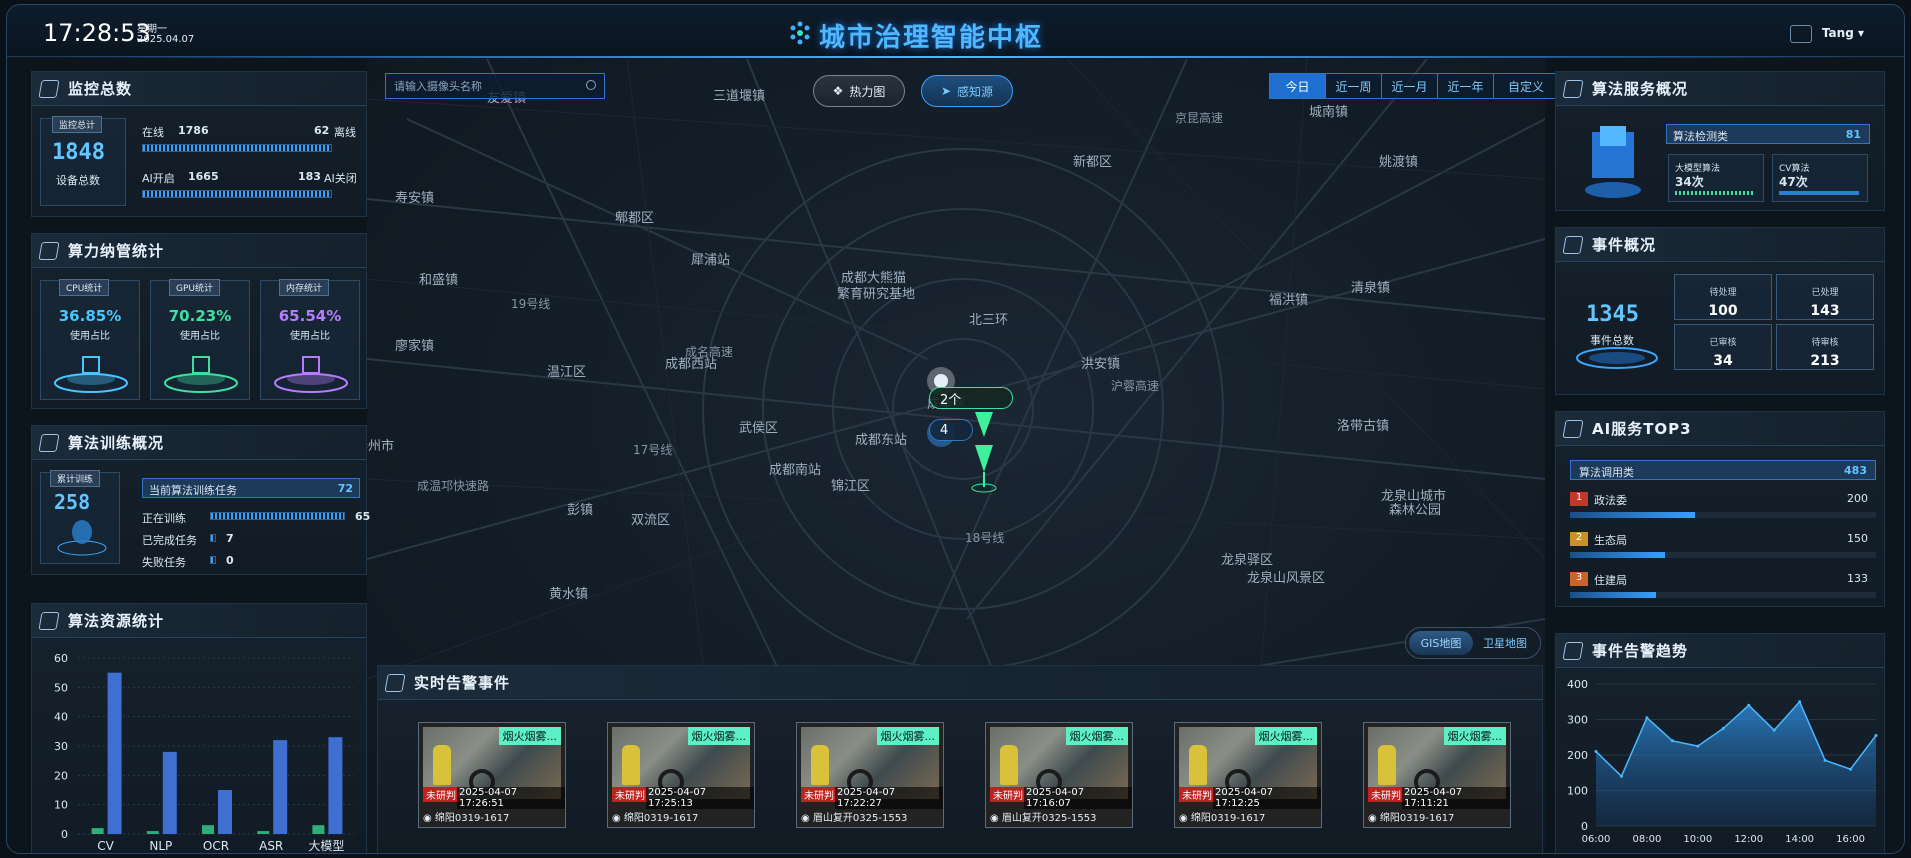  What do you see at coordinates (795, 470) in the screenshot?
I see `map-place-label: 成都南站` at bounding box center [795, 470].